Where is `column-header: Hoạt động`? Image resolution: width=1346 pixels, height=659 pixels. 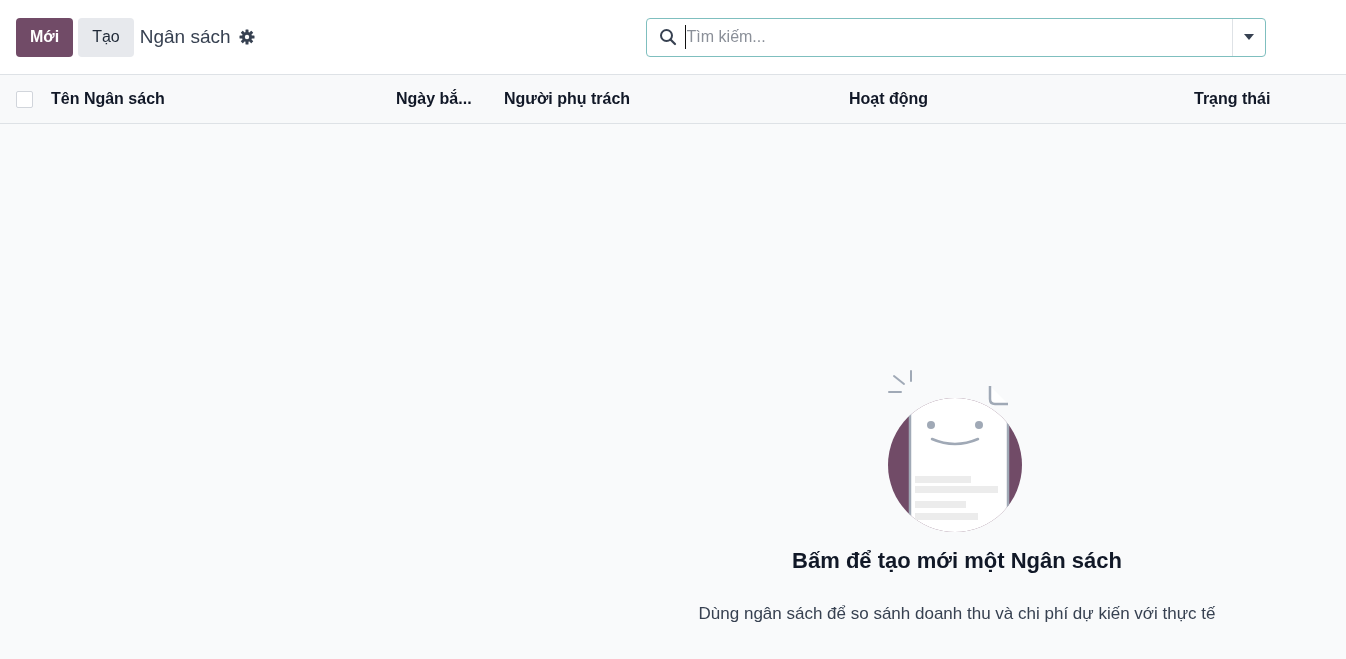 column-header: Hoạt động is located at coordinates (889, 98).